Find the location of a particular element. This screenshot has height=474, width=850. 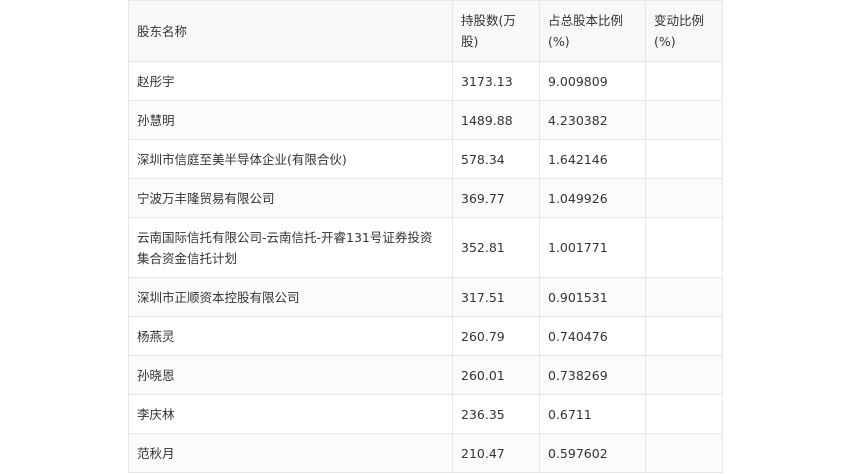

table-row: 赵彤宇 3173.13 9.009809 is located at coordinates (425, 81).